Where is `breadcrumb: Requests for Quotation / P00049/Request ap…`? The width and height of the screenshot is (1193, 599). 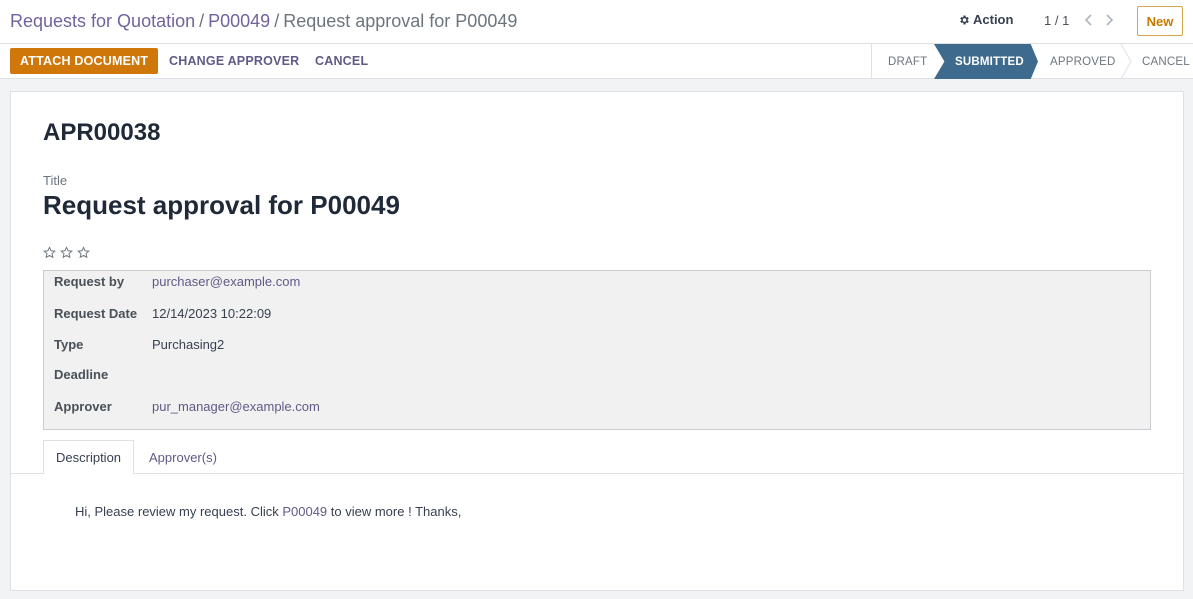
breadcrumb: Requests for Quotation / P00049/Request ap… is located at coordinates (263, 21).